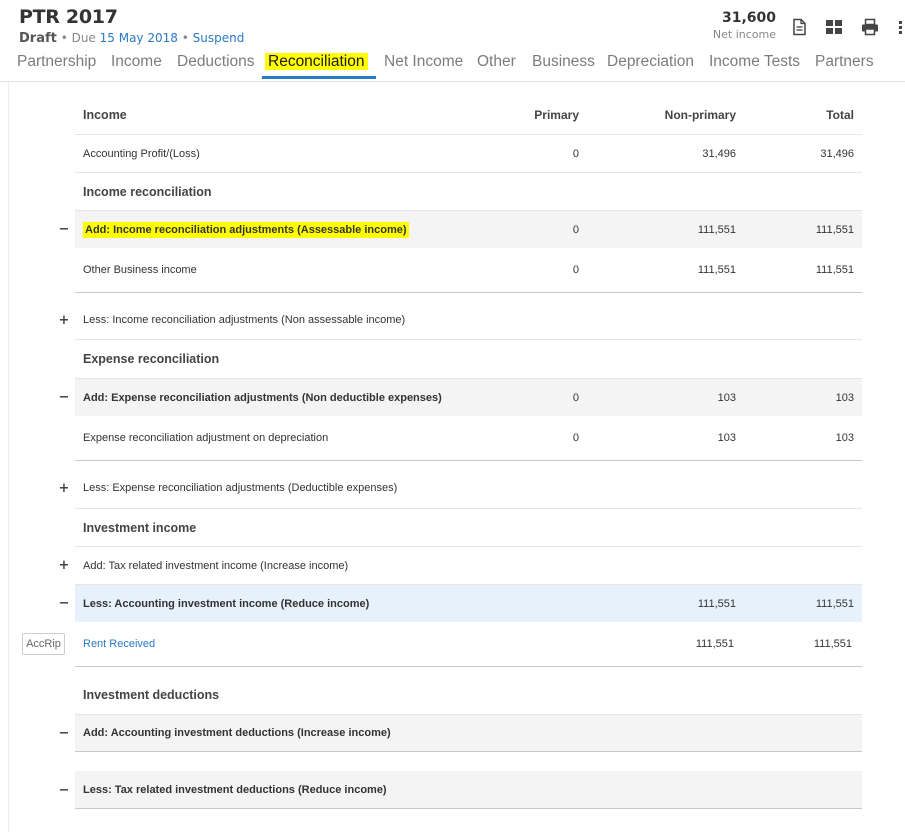 This screenshot has height=832, width=905. What do you see at coordinates (151, 358) in the screenshot?
I see `section-title: Expense reconciliation` at bounding box center [151, 358].